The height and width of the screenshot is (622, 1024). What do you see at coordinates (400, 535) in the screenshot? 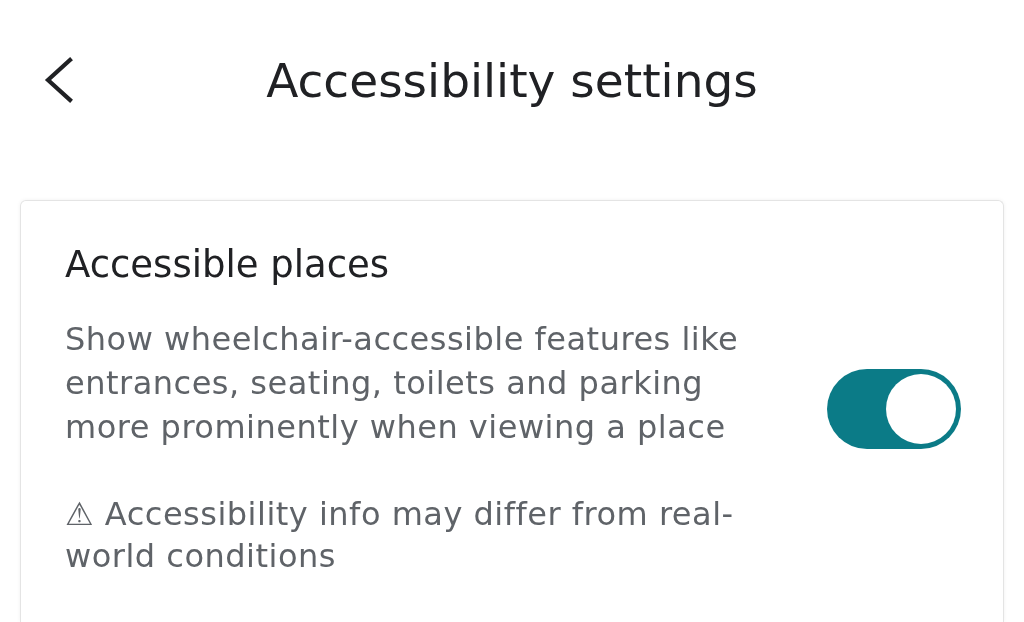
I see `warning-text: ⚠ Accessibility info may differ from real-world conditions` at bounding box center [400, 535].